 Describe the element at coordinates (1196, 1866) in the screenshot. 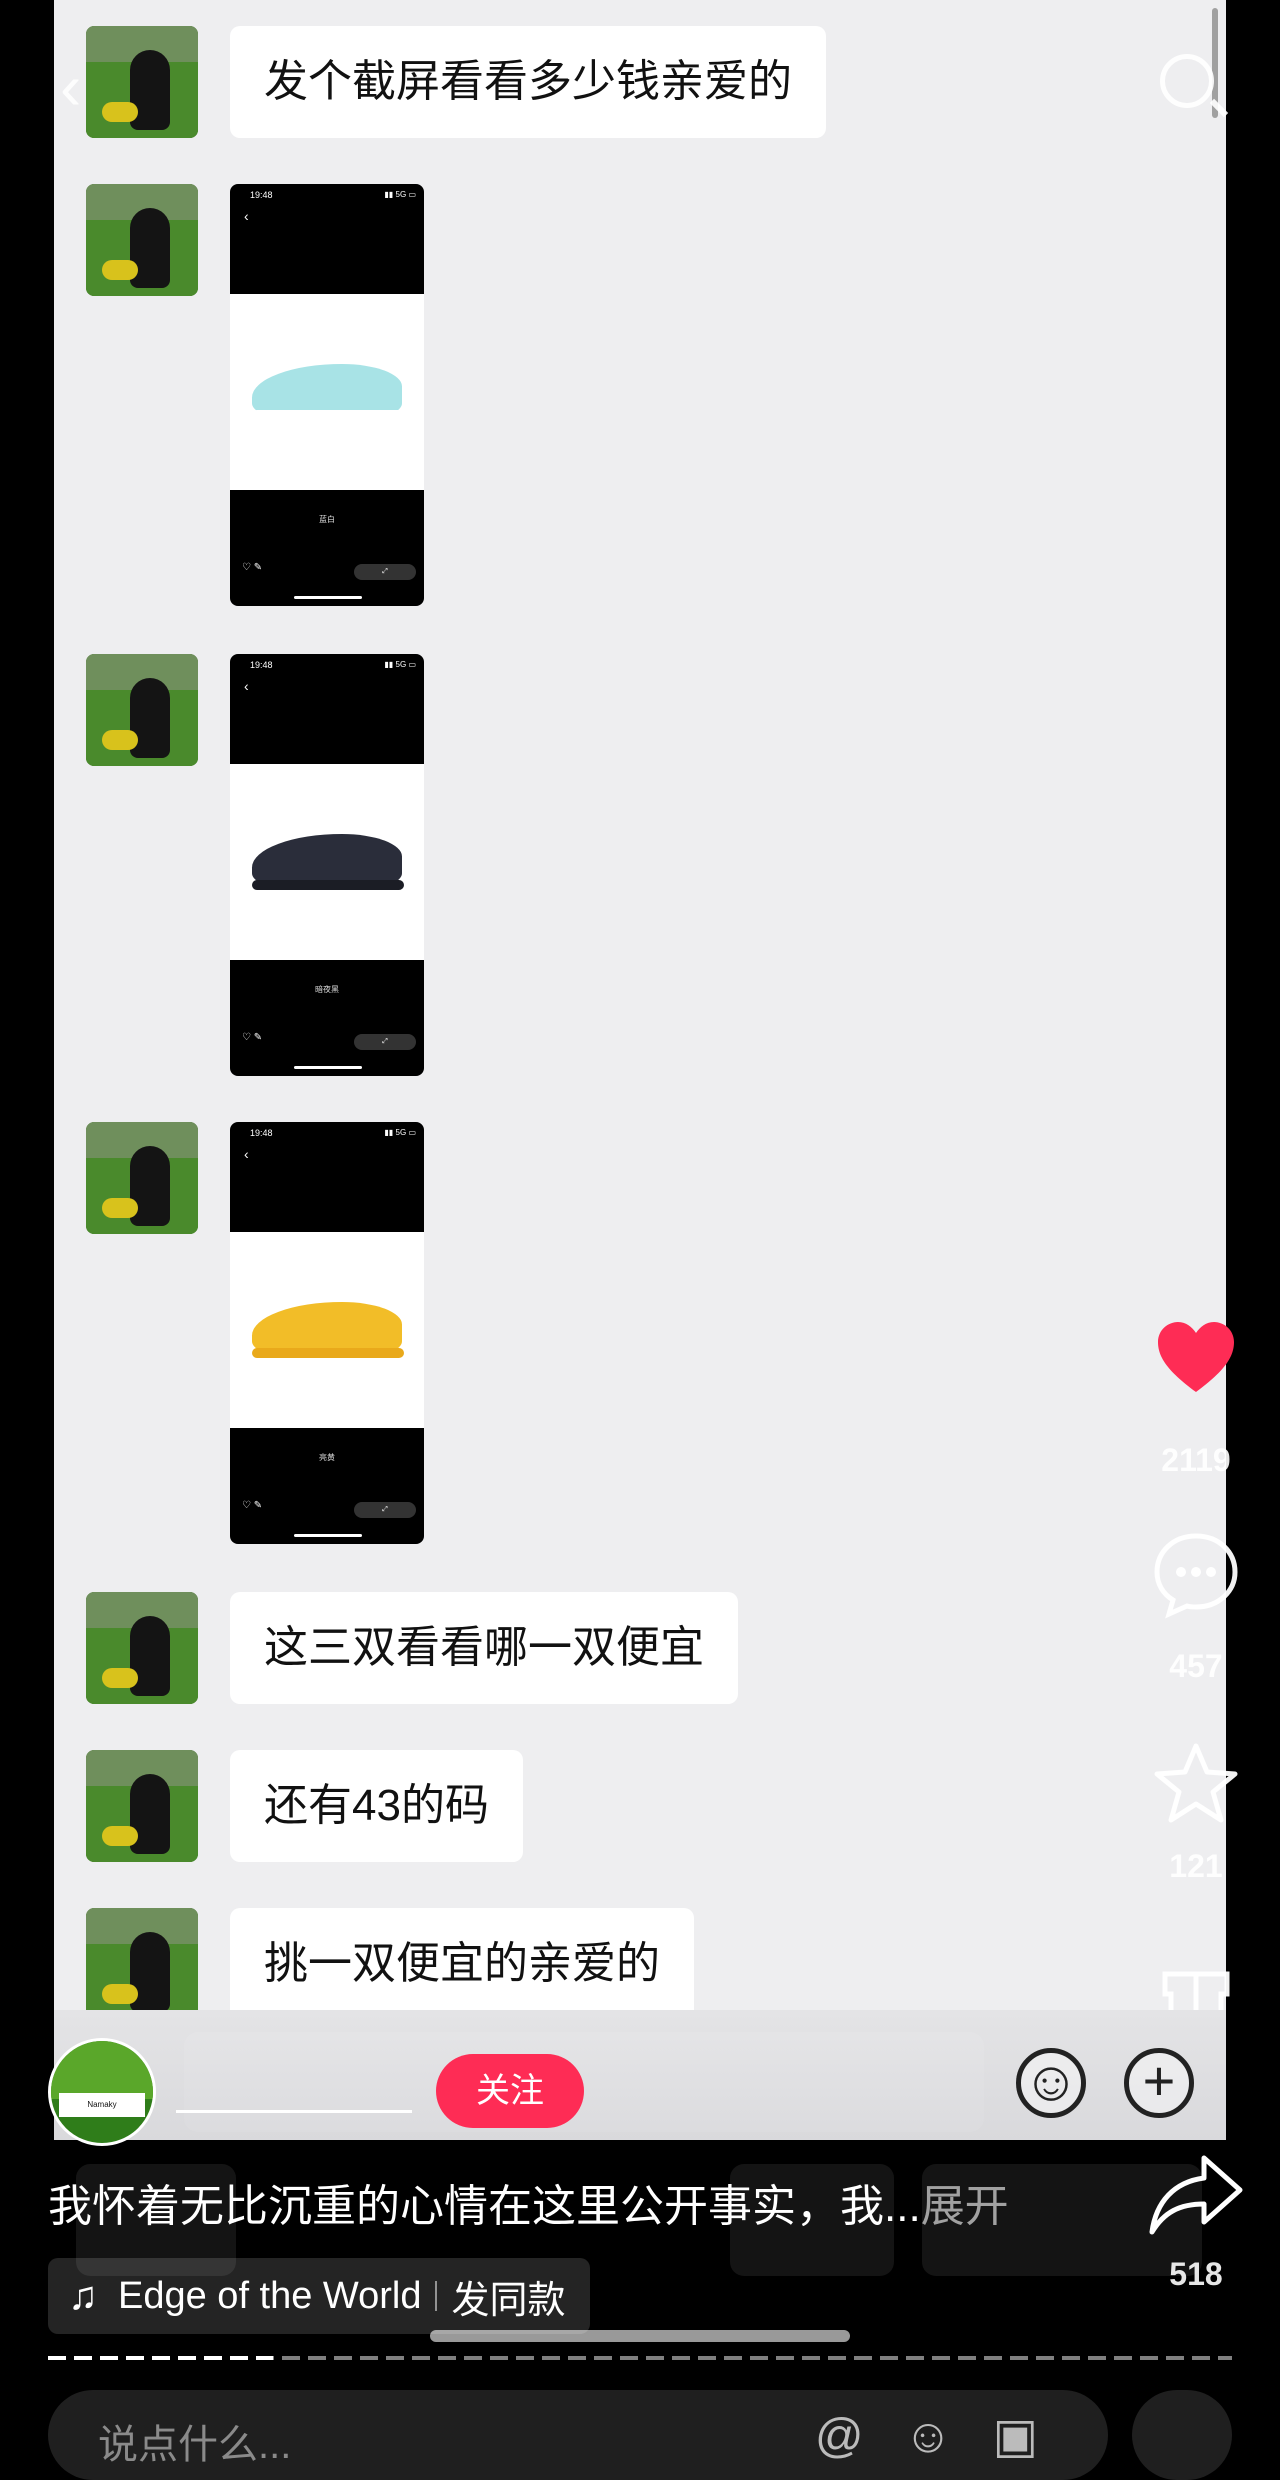

I see `favorite-count: 121` at that location.